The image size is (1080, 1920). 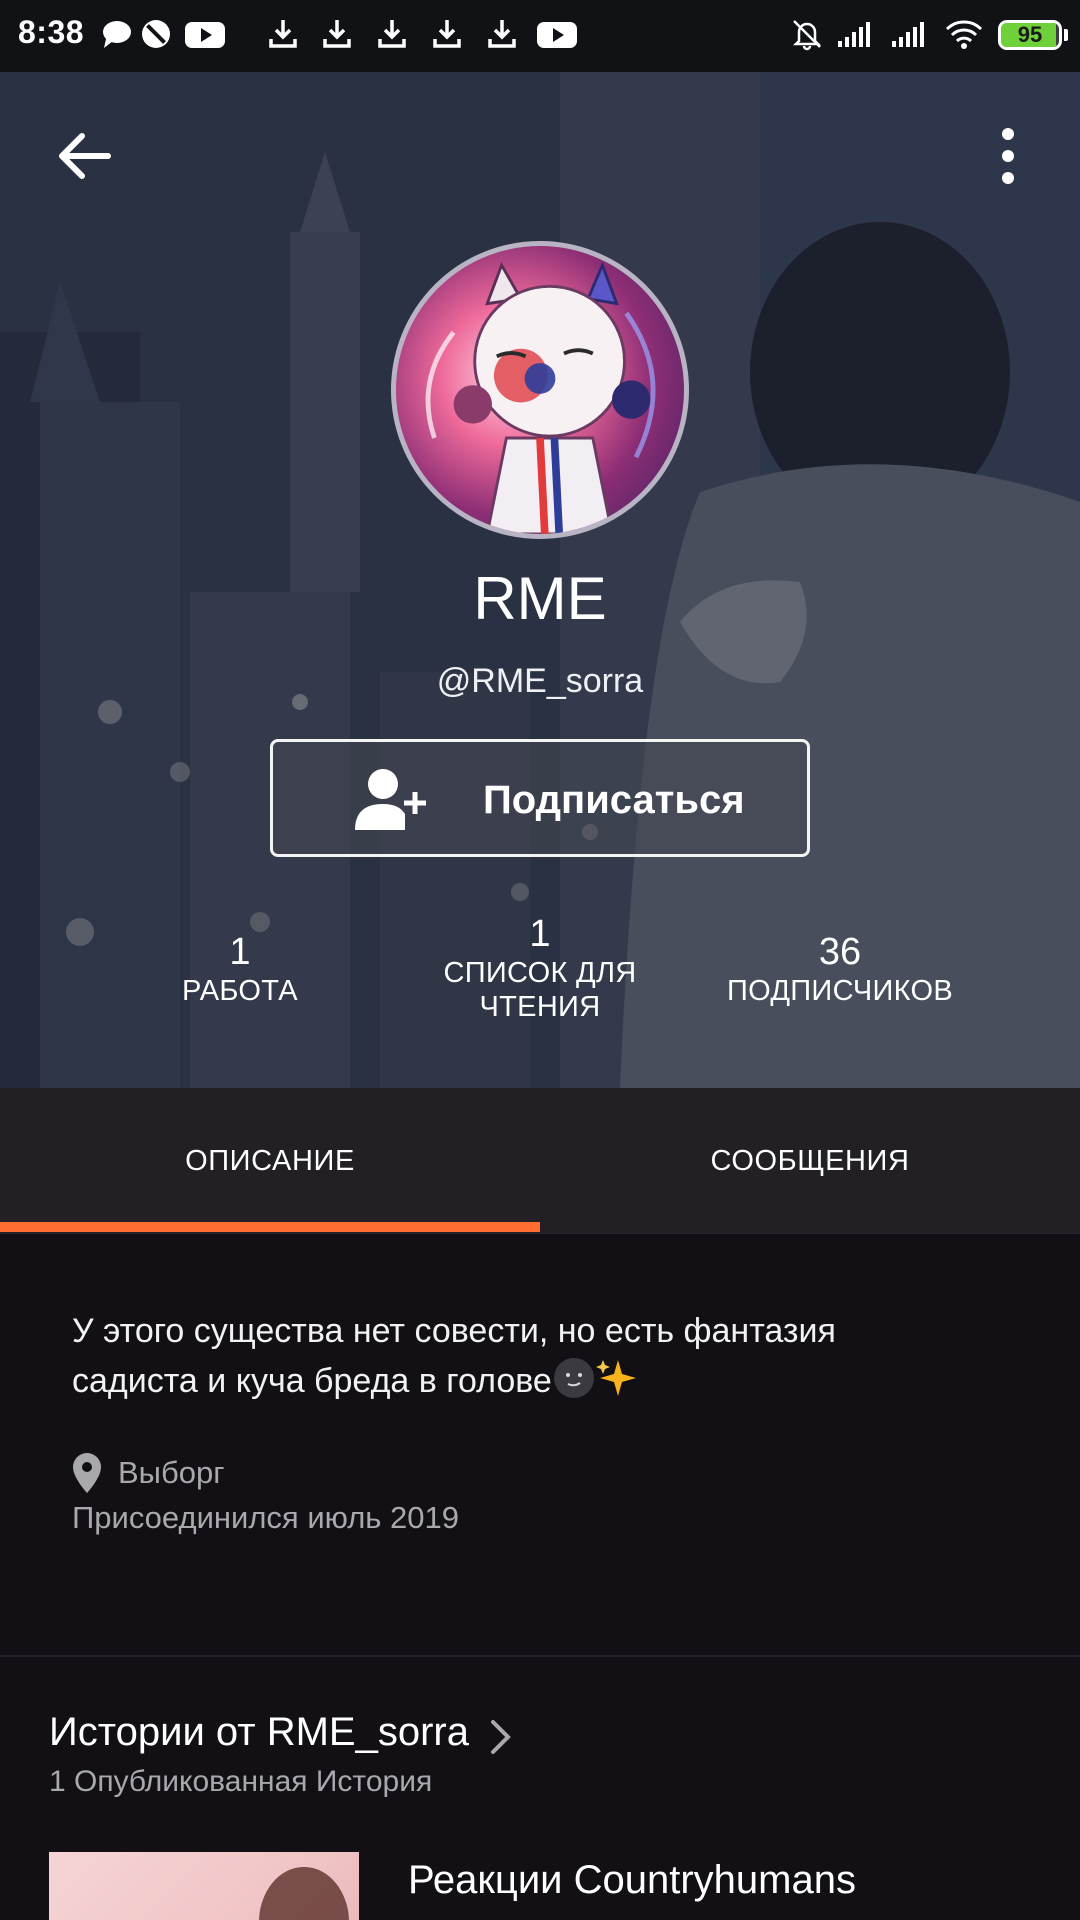 I want to click on follow-button: Подписаться, so click(x=540, y=798).